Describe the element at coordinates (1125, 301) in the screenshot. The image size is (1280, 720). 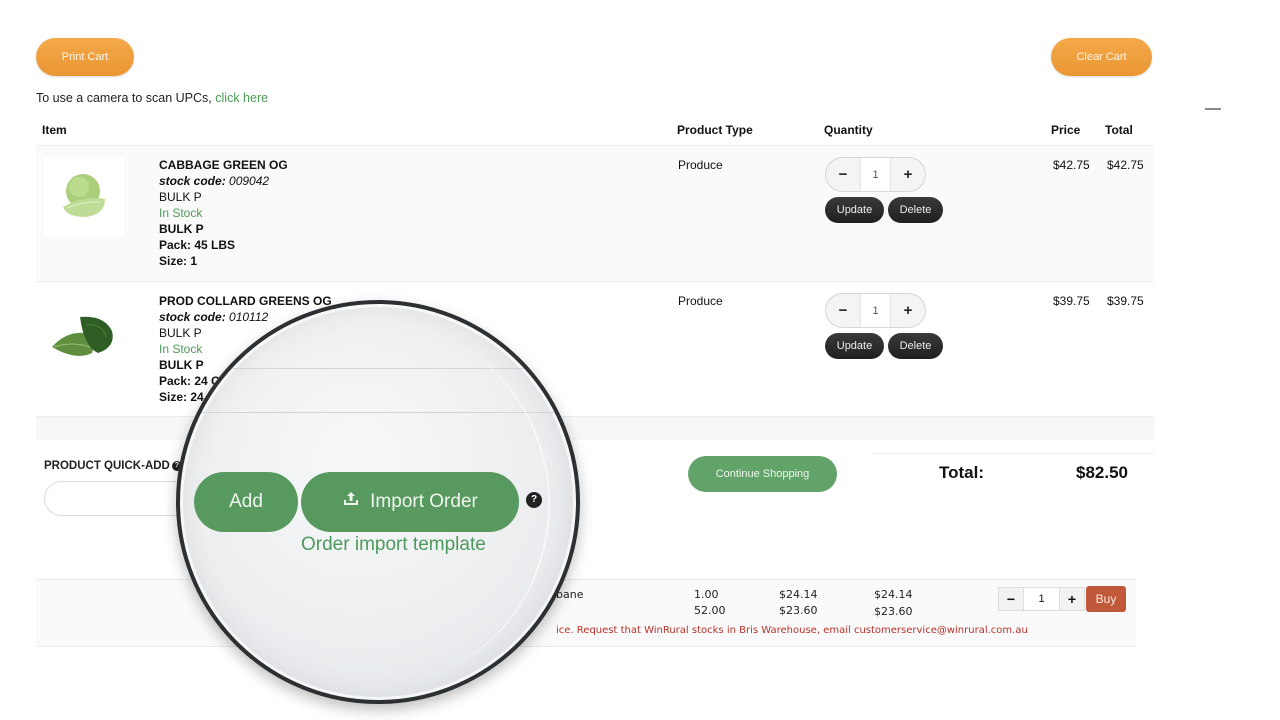
I see `item-total: $39.75` at that location.